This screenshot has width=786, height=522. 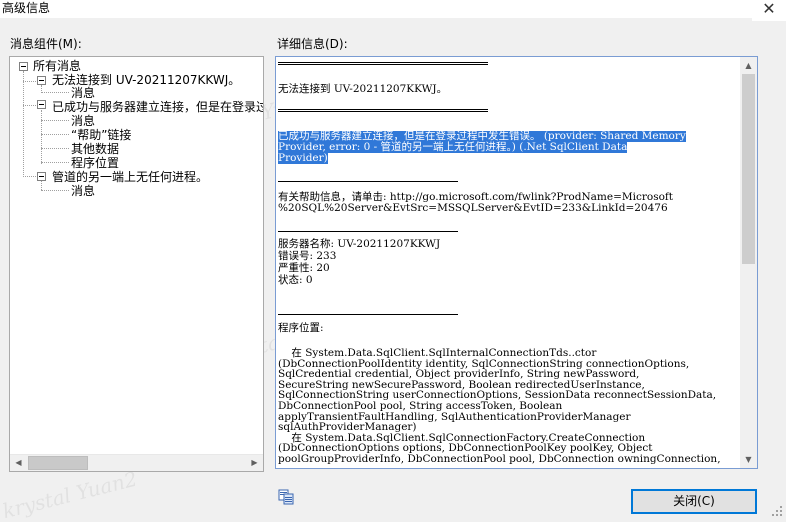 I want to click on tree-horizontal-scrollbar: ◀ ▶, so click(x=136, y=462).